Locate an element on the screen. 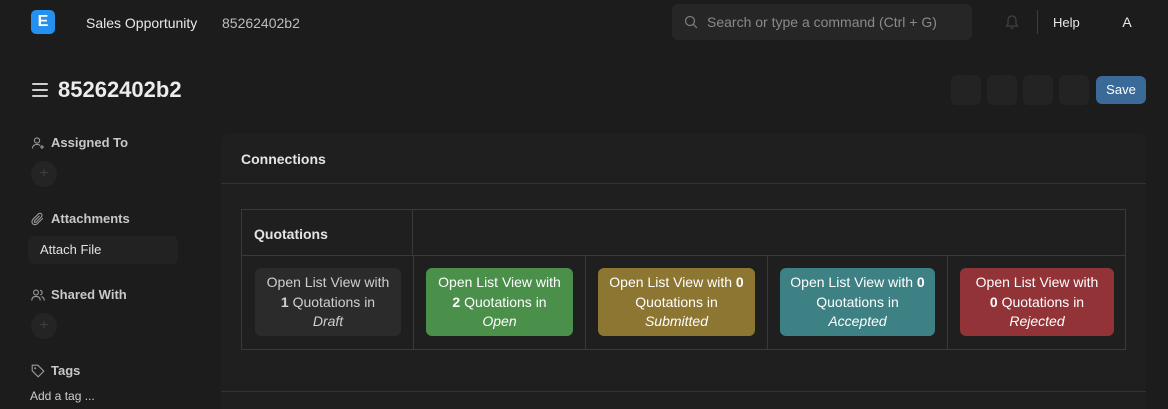 This screenshot has width=1168, height=409. card-count: 1 is located at coordinates (284, 301).